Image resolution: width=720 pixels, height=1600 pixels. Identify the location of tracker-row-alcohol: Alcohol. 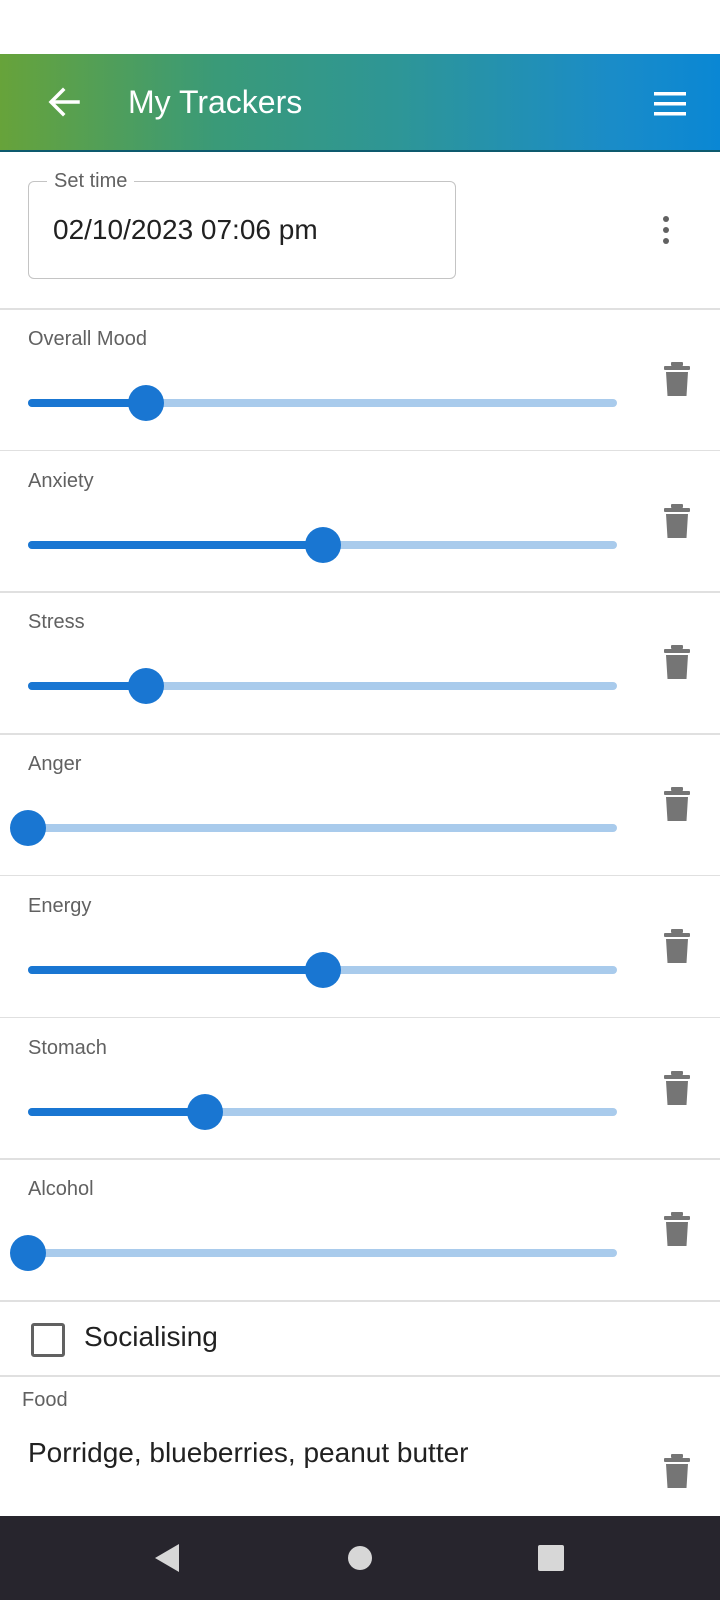
(360, 1230).